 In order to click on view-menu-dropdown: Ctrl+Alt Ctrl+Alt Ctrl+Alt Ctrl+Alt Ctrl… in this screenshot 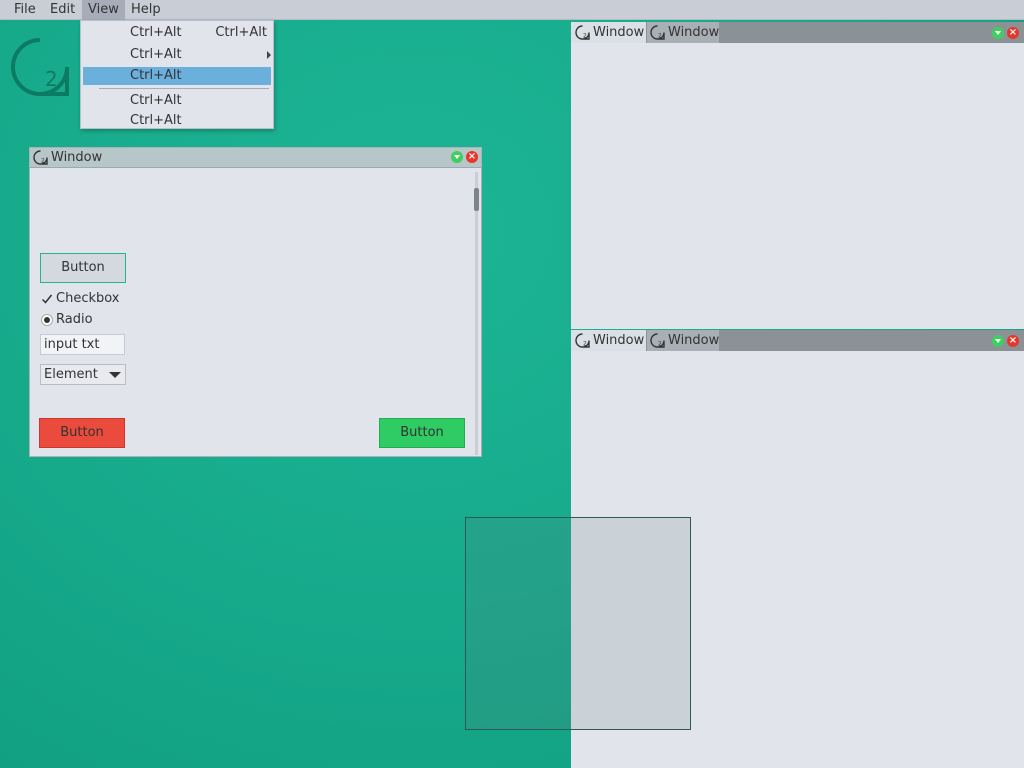, I will do `click(177, 74)`.